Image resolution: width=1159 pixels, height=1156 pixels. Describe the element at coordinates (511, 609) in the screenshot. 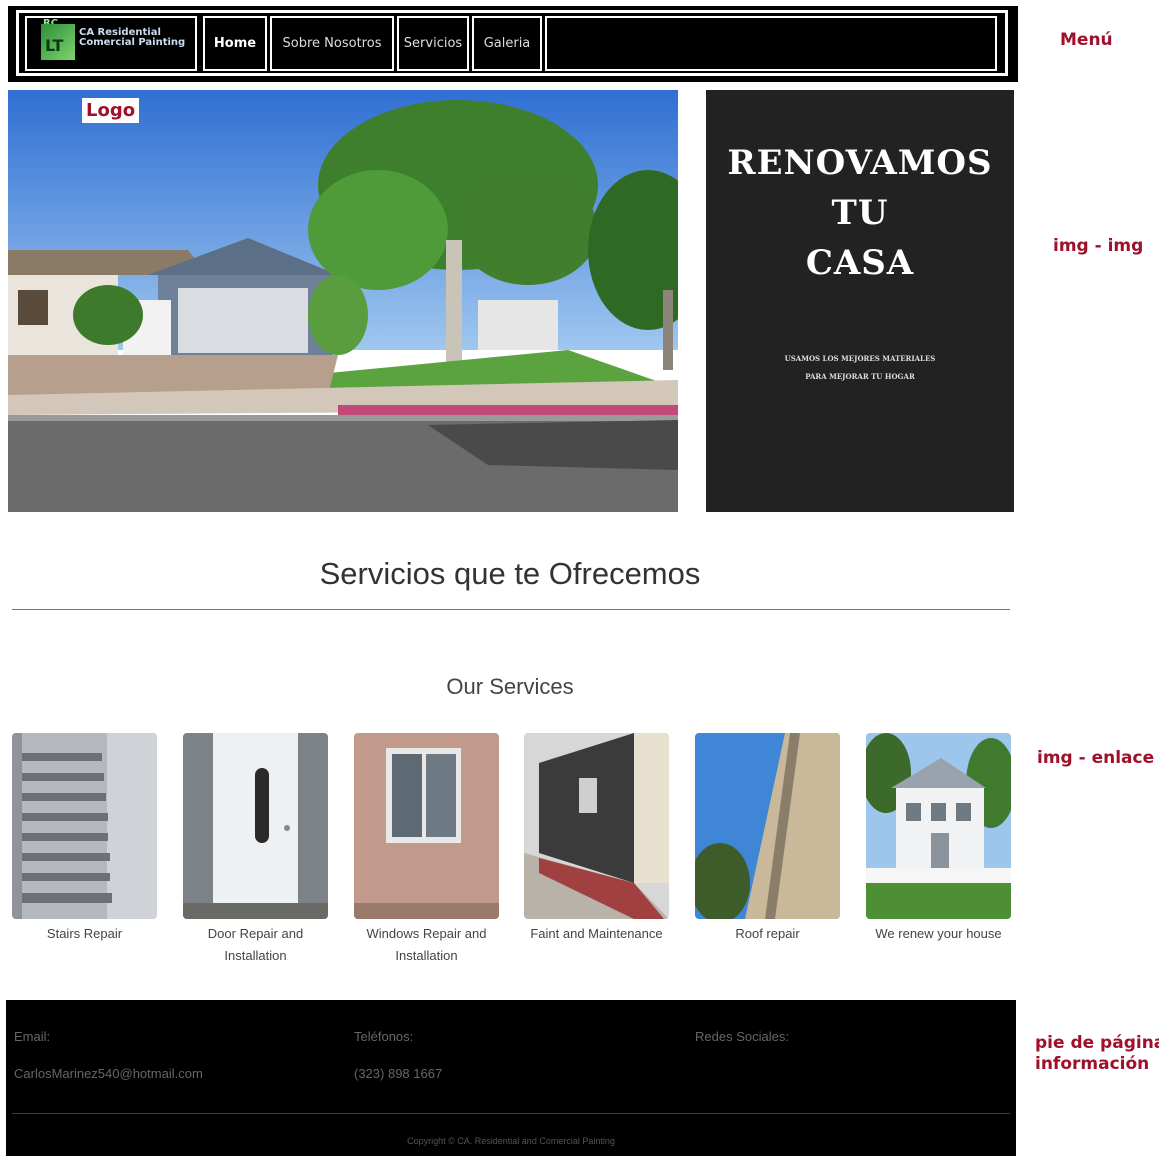

I see `section-divider` at that location.